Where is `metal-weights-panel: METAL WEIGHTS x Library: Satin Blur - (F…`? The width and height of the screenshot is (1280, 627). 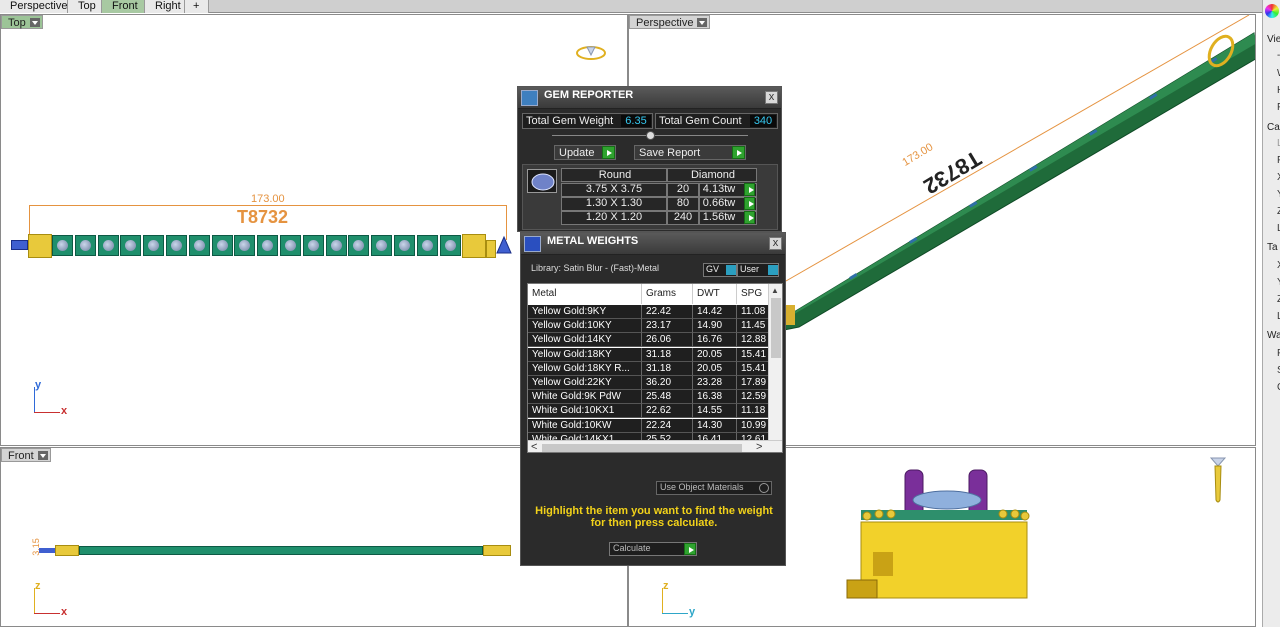 metal-weights-panel: METAL WEIGHTS x Library: Satin Blur - (F… is located at coordinates (653, 399).